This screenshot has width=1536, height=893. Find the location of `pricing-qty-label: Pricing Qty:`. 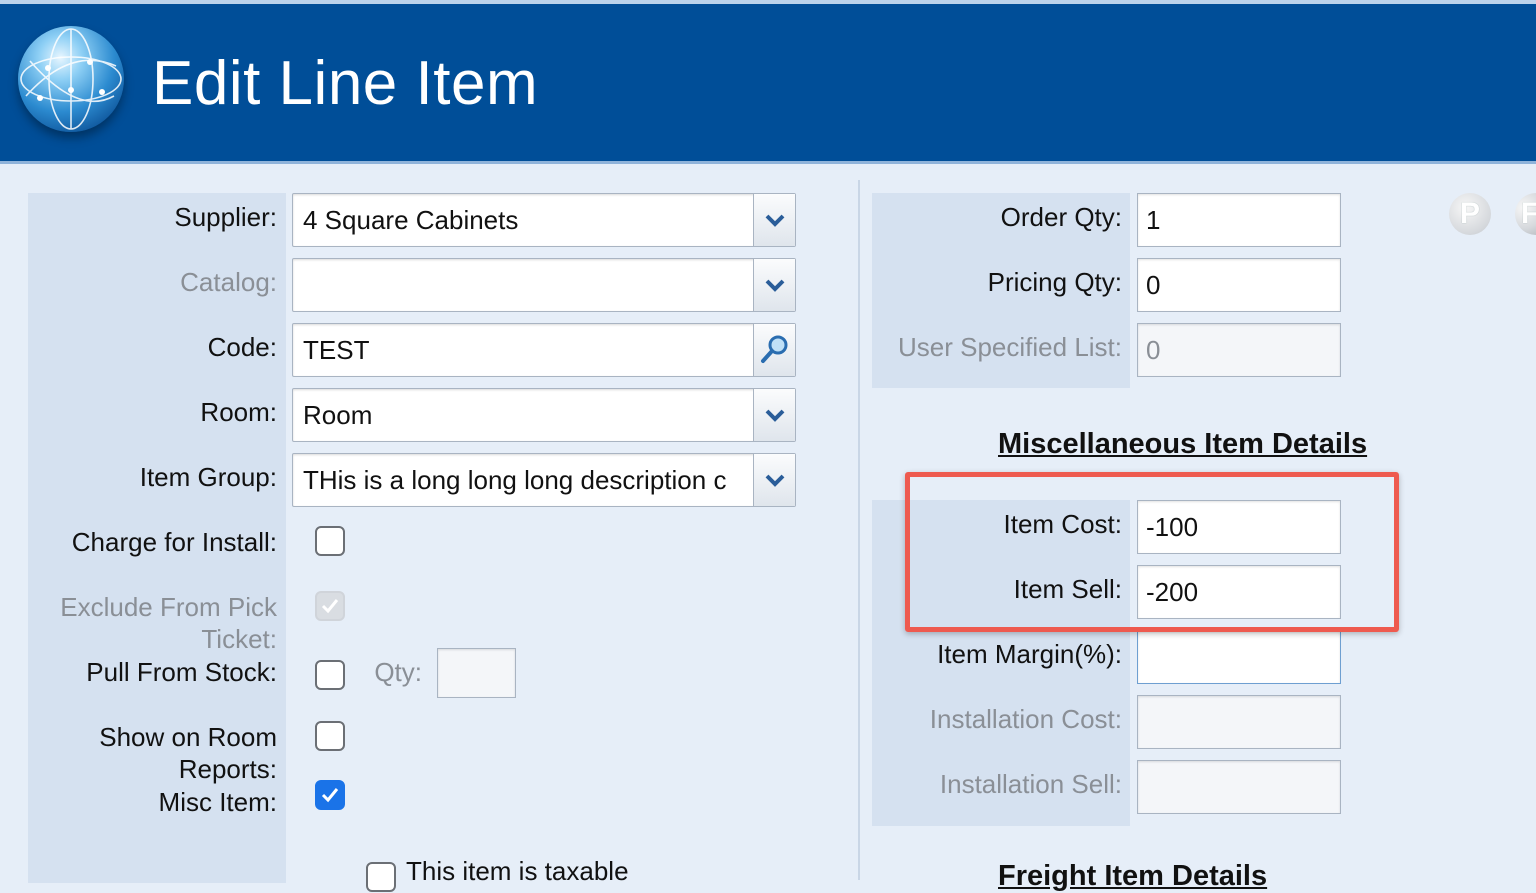

pricing-qty-label: Pricing Qty: is located at coordinates (1054, 282).